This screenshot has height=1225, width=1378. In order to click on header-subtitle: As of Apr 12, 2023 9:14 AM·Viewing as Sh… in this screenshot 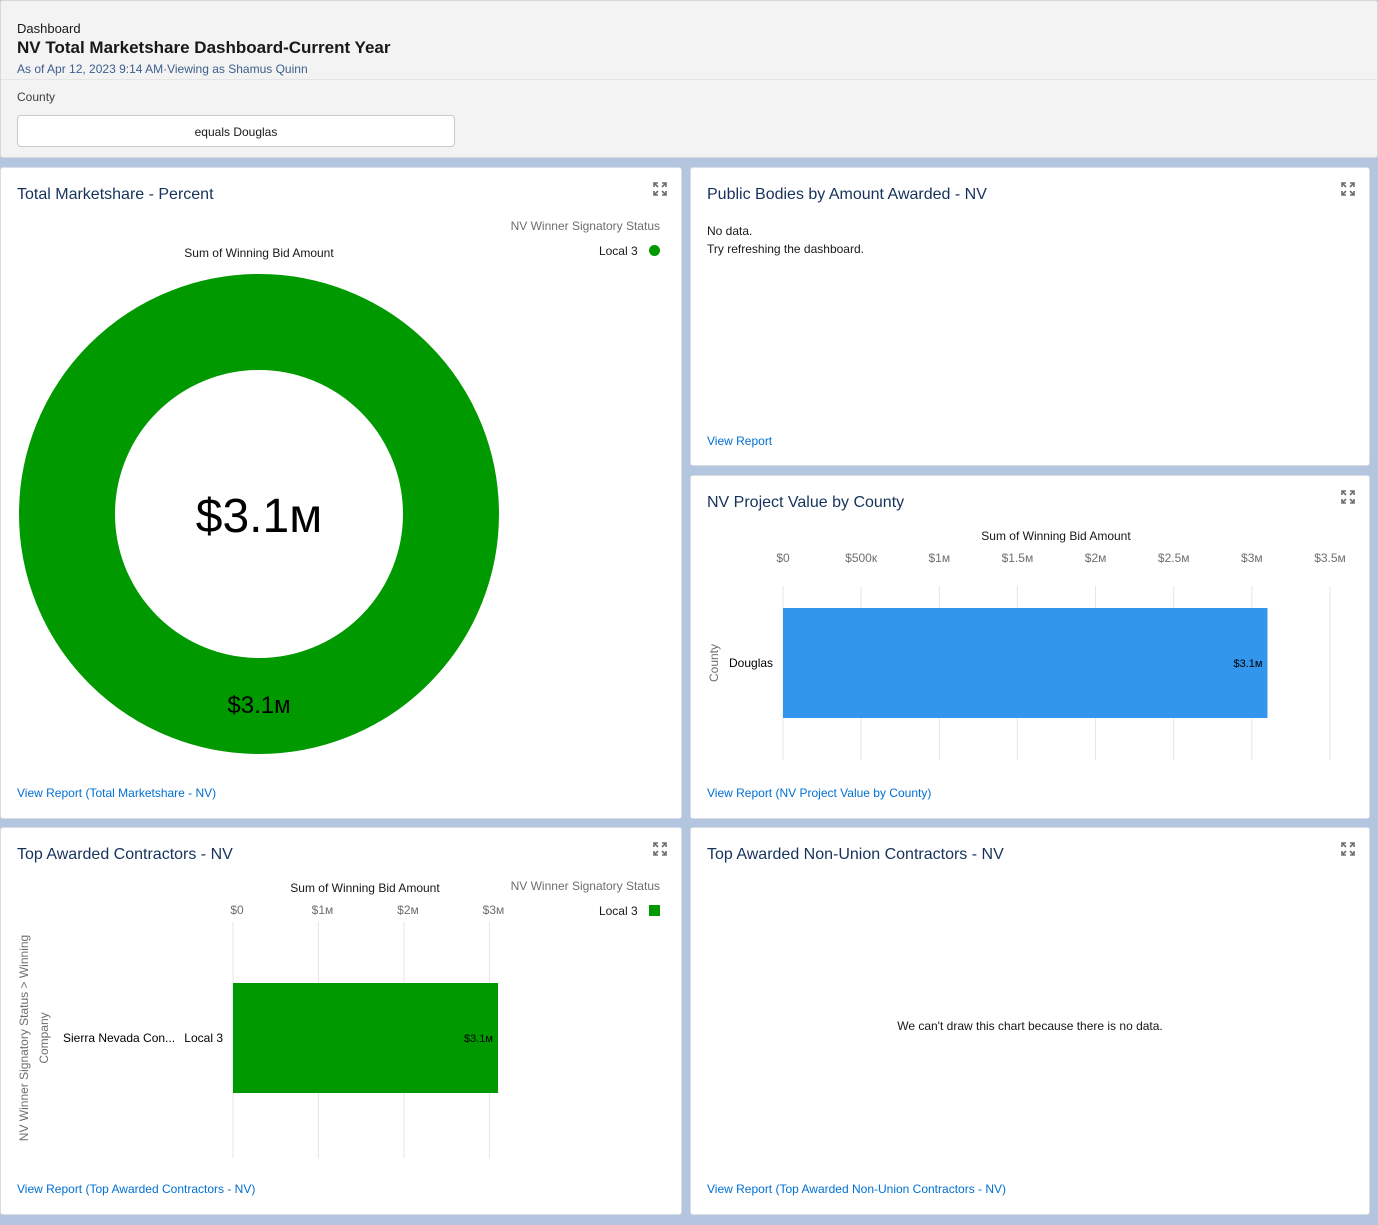, I will do `click(162, 69)`.